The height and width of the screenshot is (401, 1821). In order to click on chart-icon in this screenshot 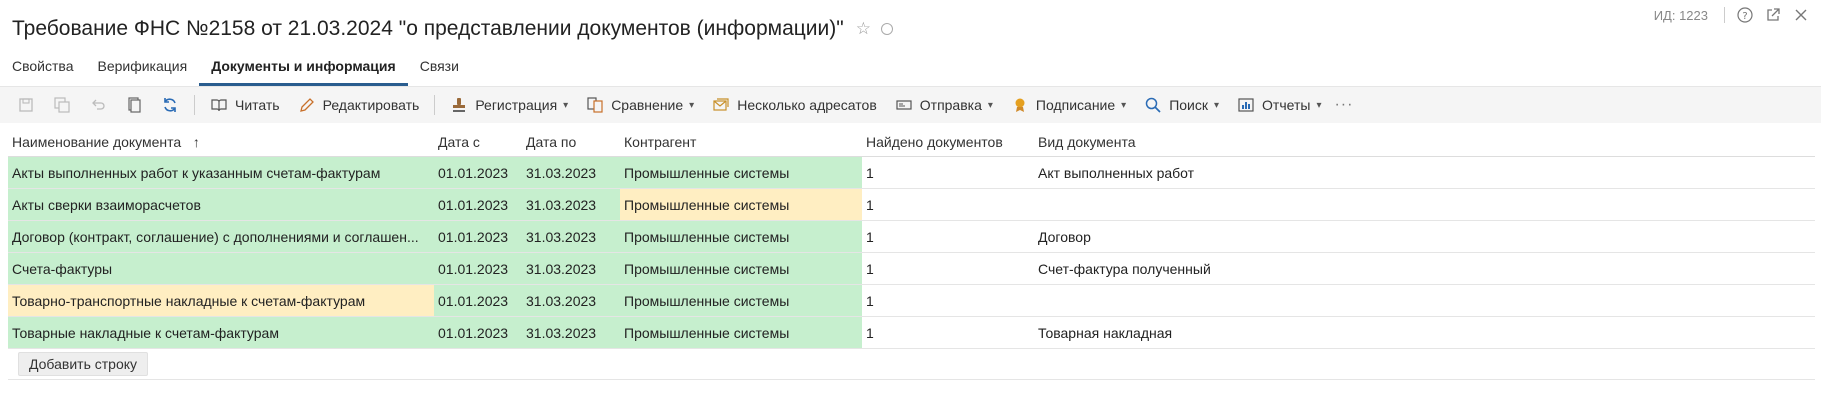, I will do `click(1246, 105)`.